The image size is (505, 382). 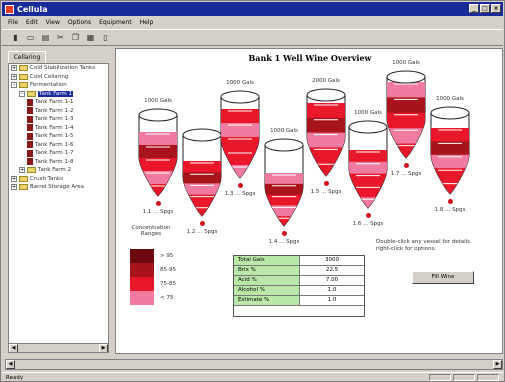 What do you see at coordinates (58, 347) in the screenshot?
I see `tree-horizontal-scrollbar: ◀ ▶` at bounding box center [58, 347].